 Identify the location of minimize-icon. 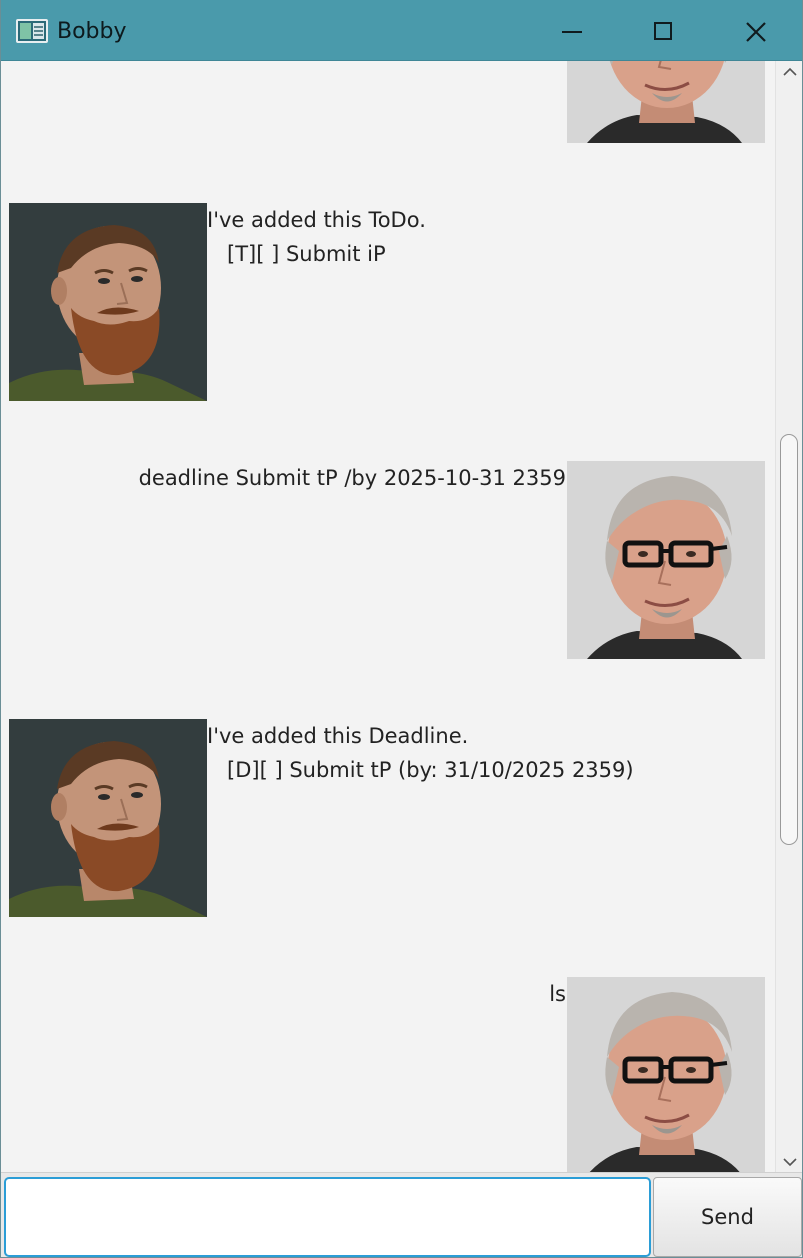
(572, 32).